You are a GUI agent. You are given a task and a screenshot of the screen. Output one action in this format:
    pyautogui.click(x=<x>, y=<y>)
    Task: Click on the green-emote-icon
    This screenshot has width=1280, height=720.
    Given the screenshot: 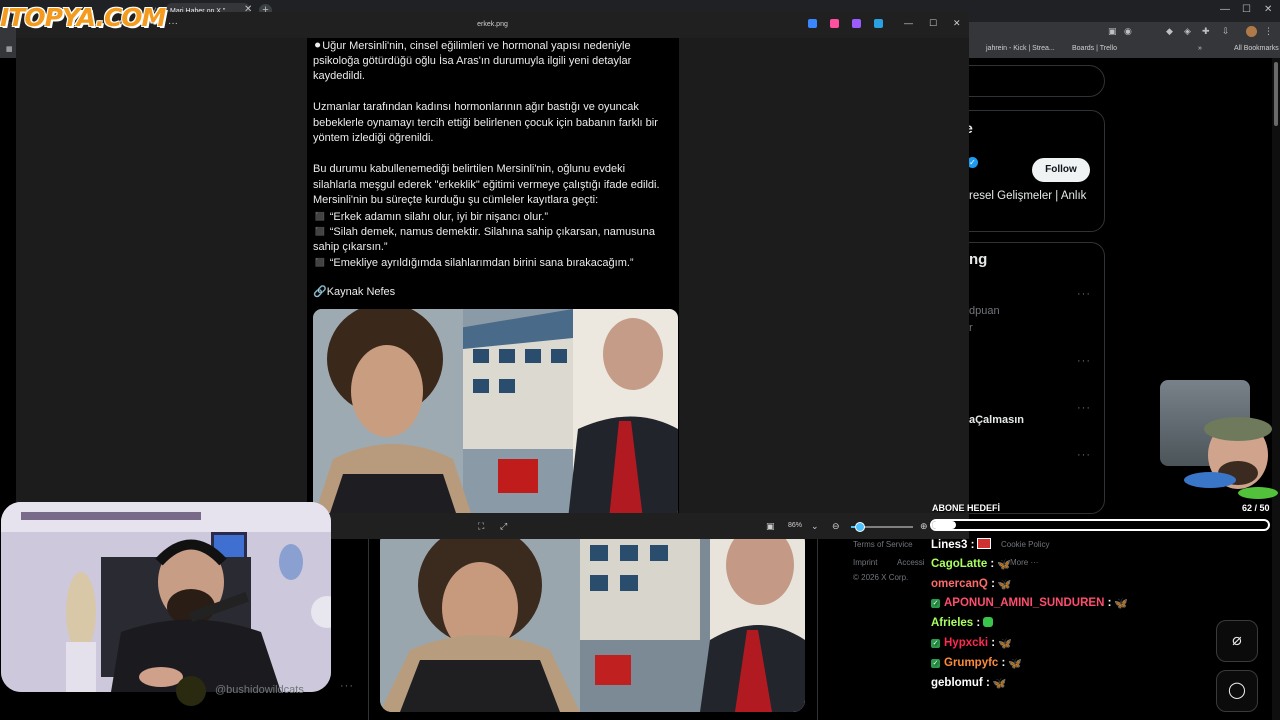 What is the action you would take?
    pyautogui.click(x=988, y=622)
    